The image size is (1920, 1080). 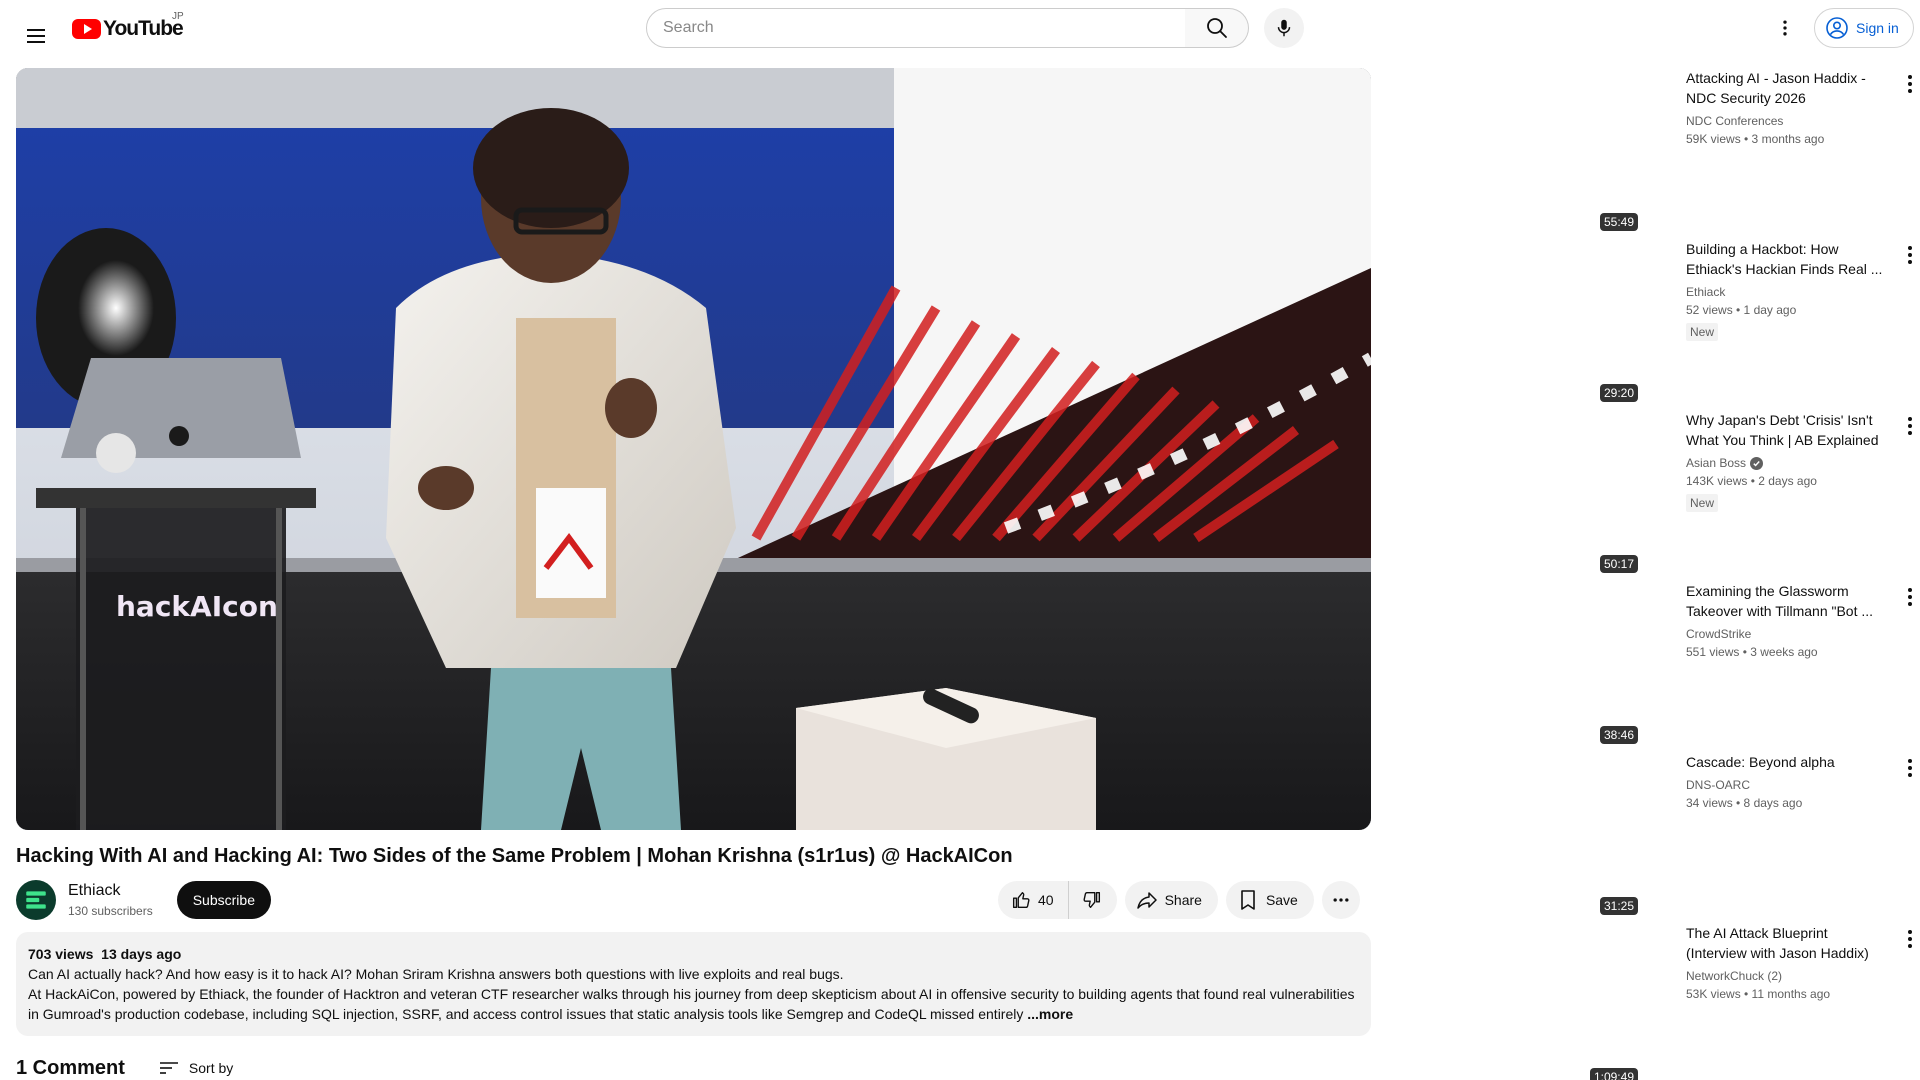 What do you see at coordinates (1183, 900) in the screenshot?
I see `share-label: Share` at bounding box center [1183, 900].